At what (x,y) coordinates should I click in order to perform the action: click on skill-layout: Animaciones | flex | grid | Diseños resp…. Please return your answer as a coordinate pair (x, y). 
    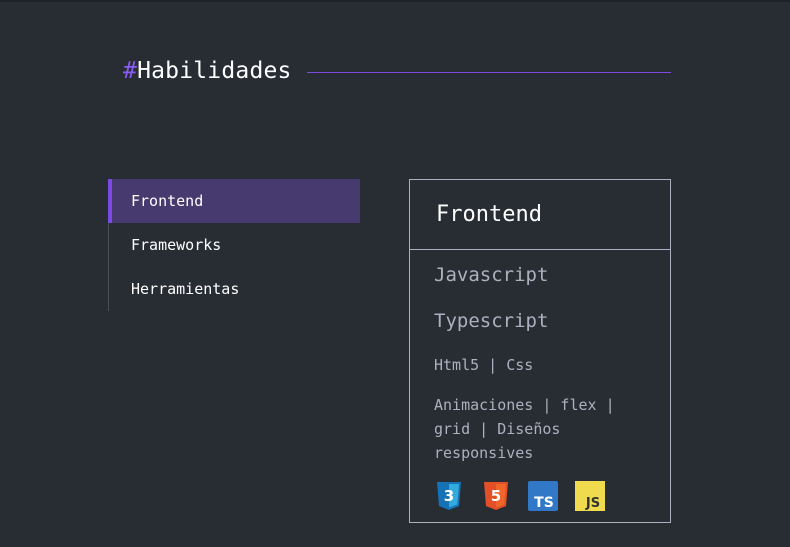
    Looking at the image, I should click on (524, 429).